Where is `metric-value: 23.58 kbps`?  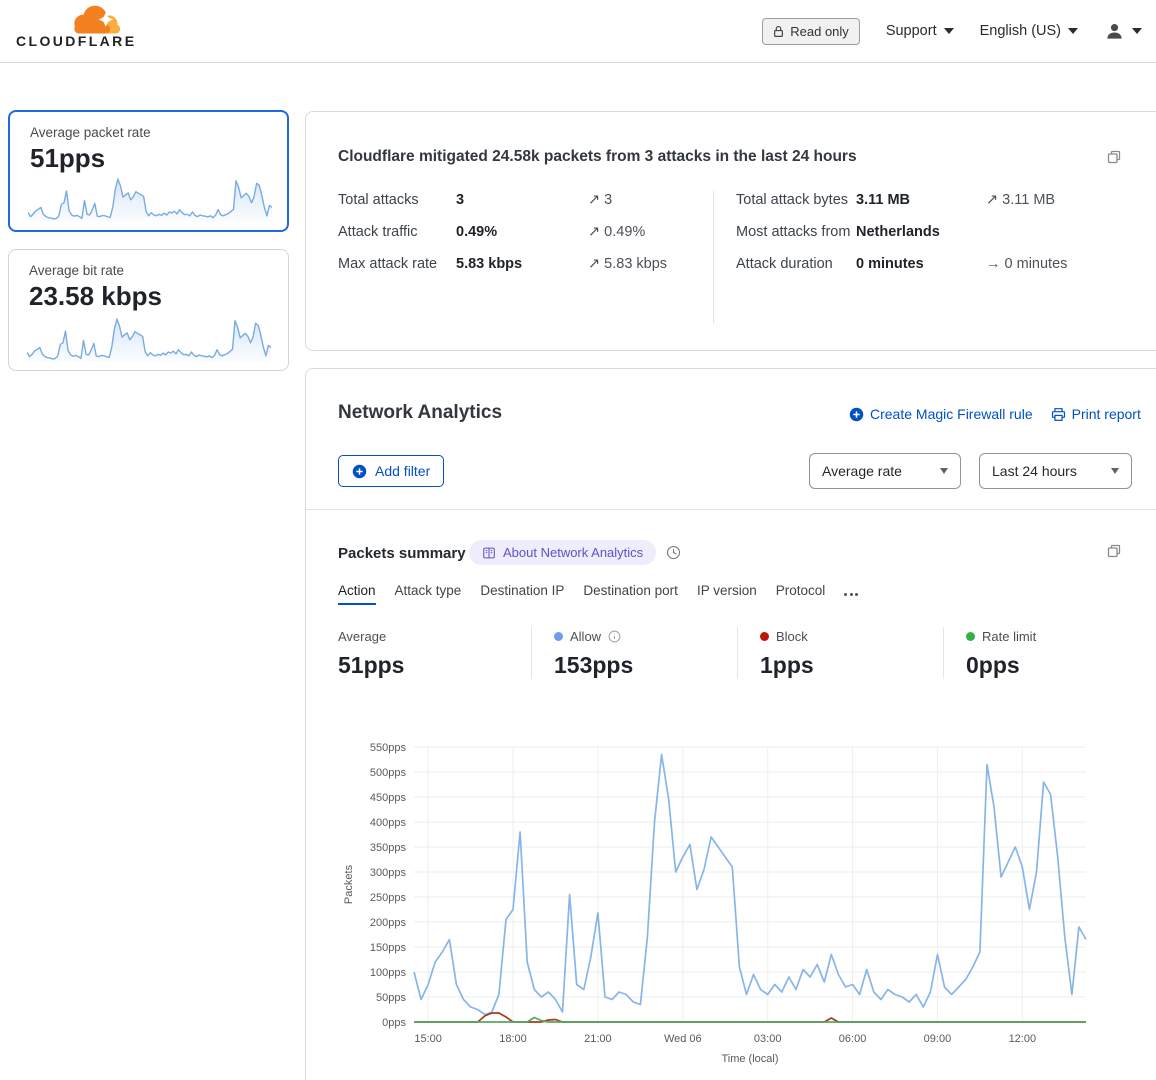 metric-value: 23.58 kbps is located at coordinates (95, 296).